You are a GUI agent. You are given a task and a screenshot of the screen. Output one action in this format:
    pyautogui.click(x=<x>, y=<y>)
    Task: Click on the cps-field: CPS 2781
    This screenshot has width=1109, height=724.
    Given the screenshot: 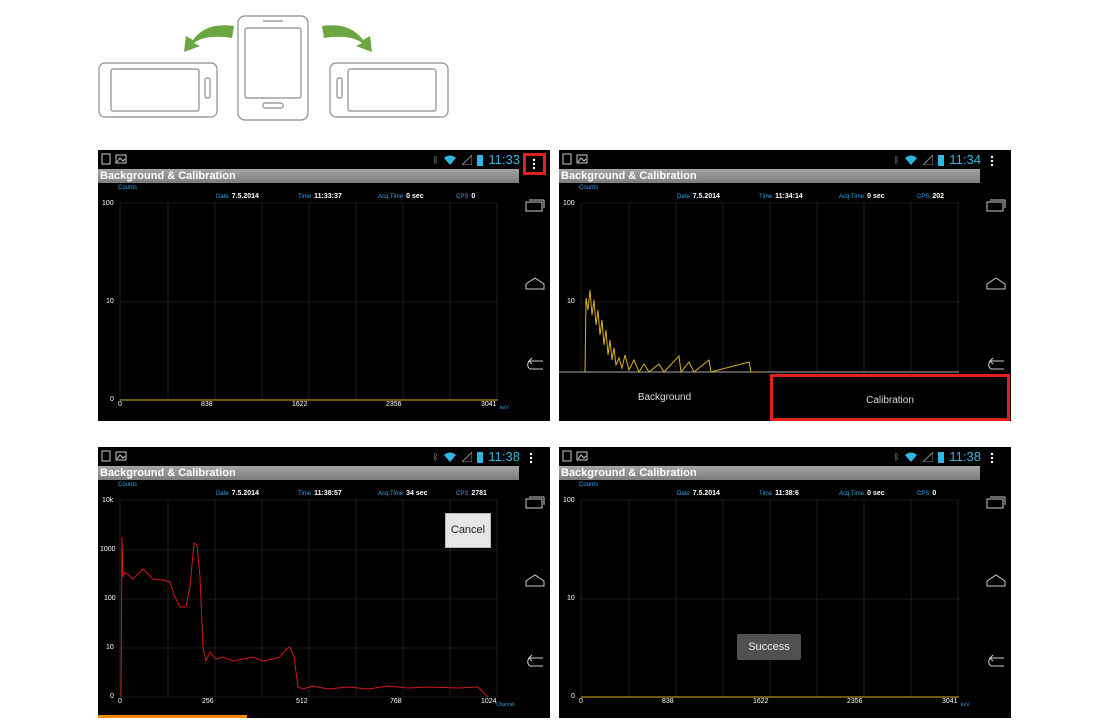 What is the action you would take?
    pyautogui.click(x=471, y=493)
    